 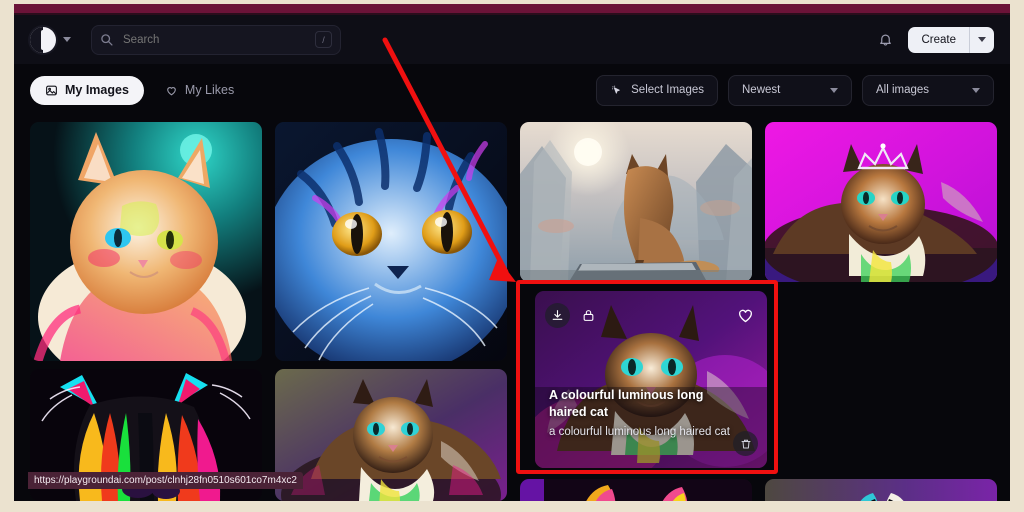 I want to click on sunset-mountain-cat-image, so click(x=636, y=202).